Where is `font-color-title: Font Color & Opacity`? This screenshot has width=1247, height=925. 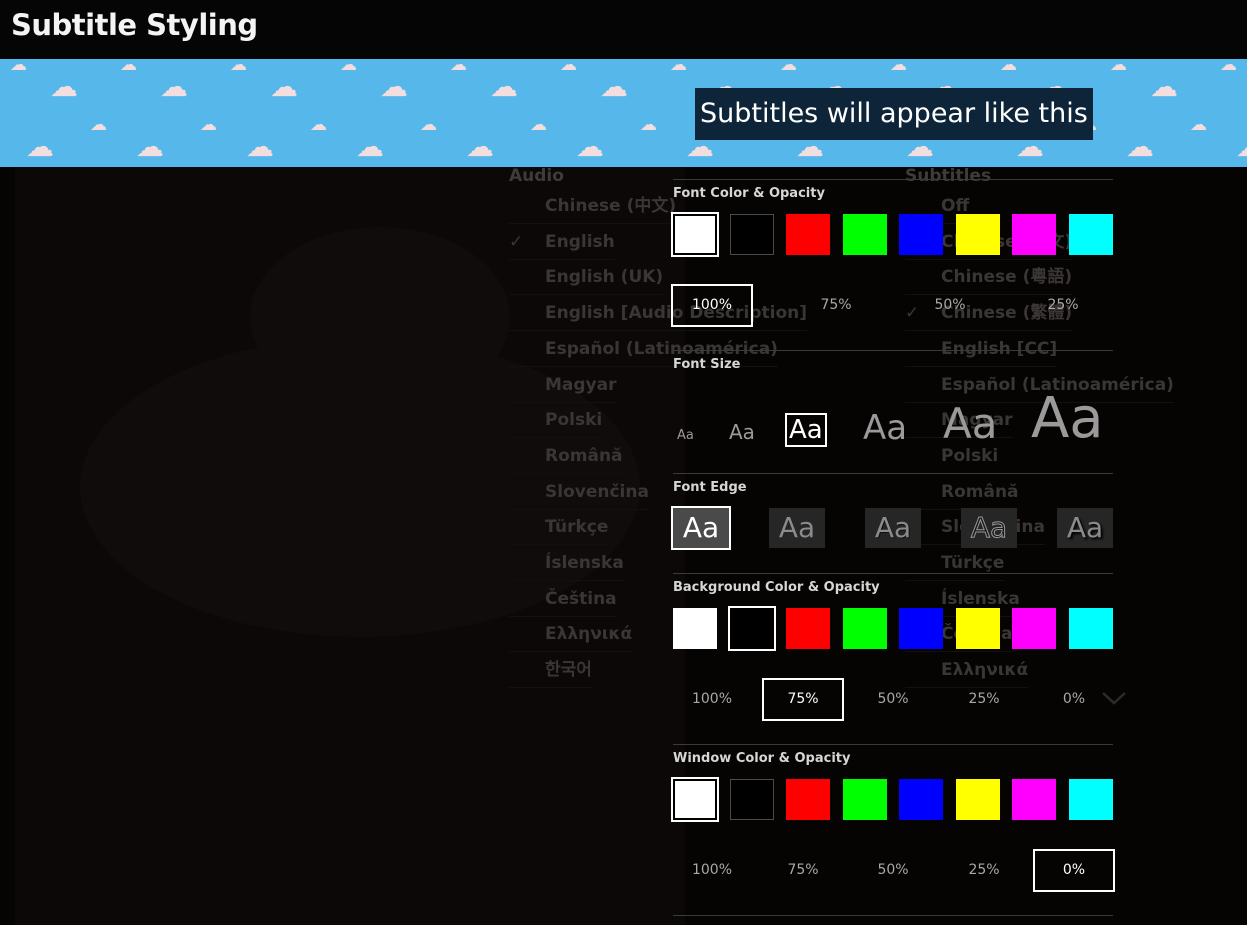 font-color-title: Font Color & Opacity is located at coordinates (749, 193).